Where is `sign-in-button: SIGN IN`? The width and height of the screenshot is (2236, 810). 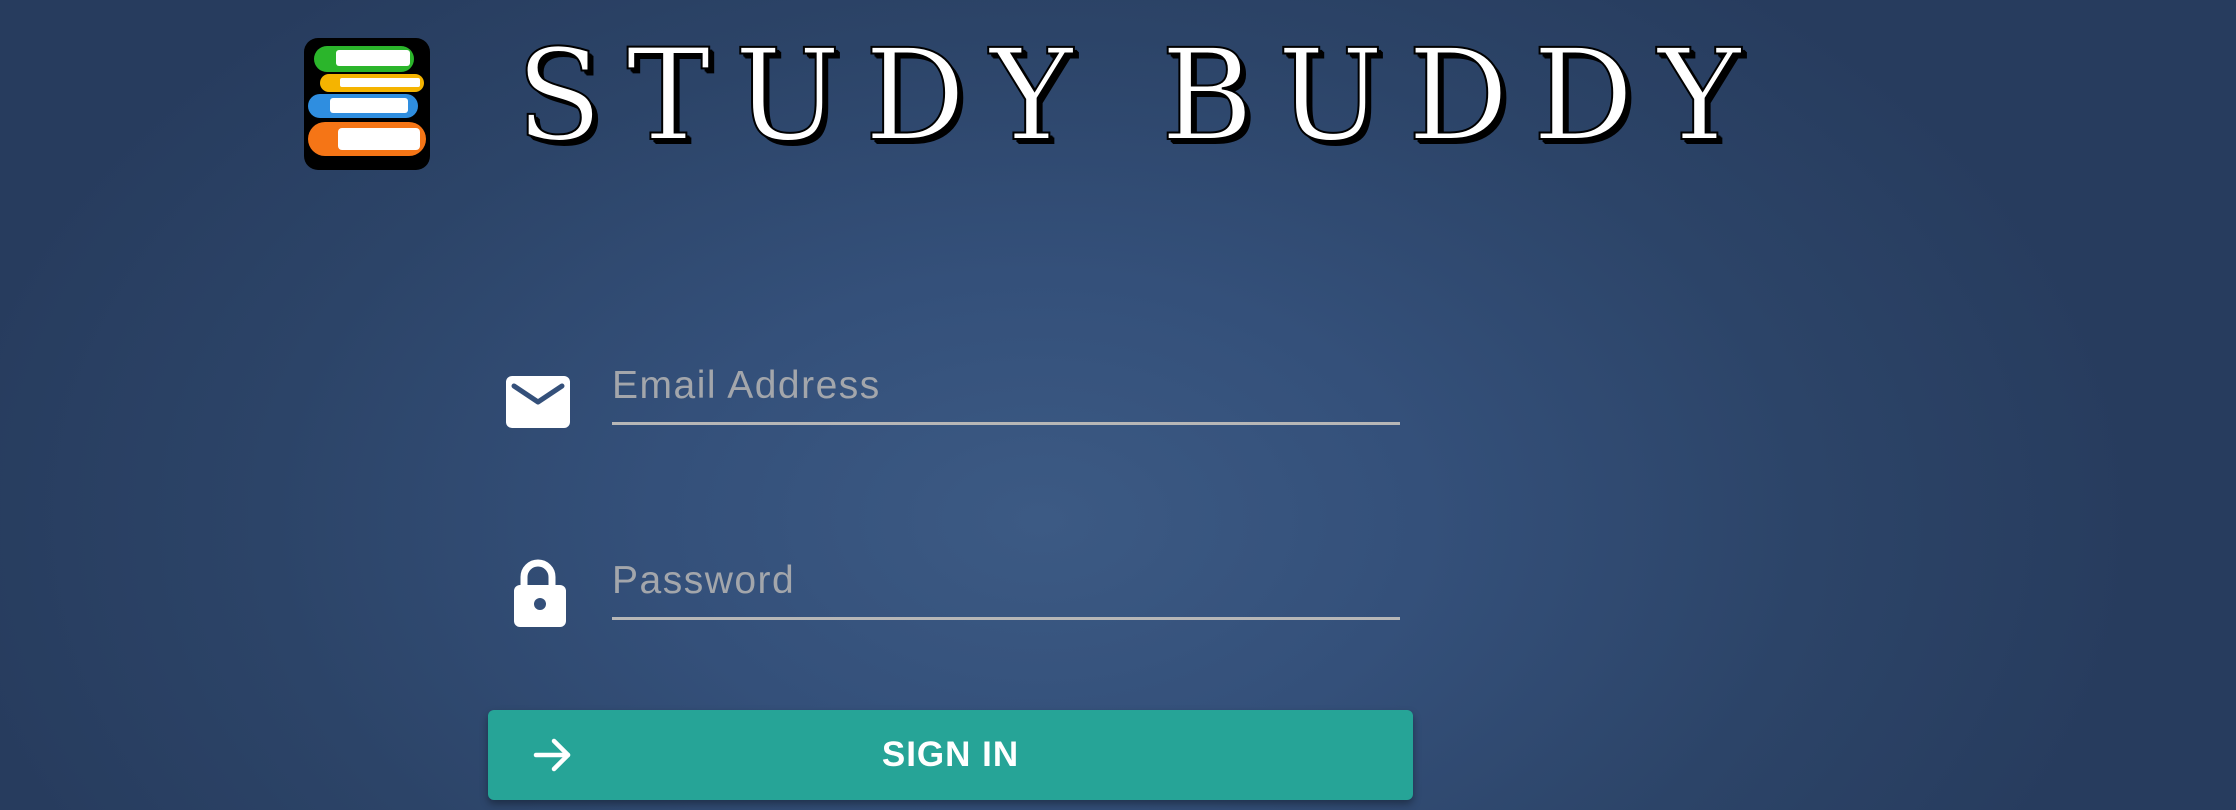 sign-in-button: SIGN IN is located at coordinates (950, 755).